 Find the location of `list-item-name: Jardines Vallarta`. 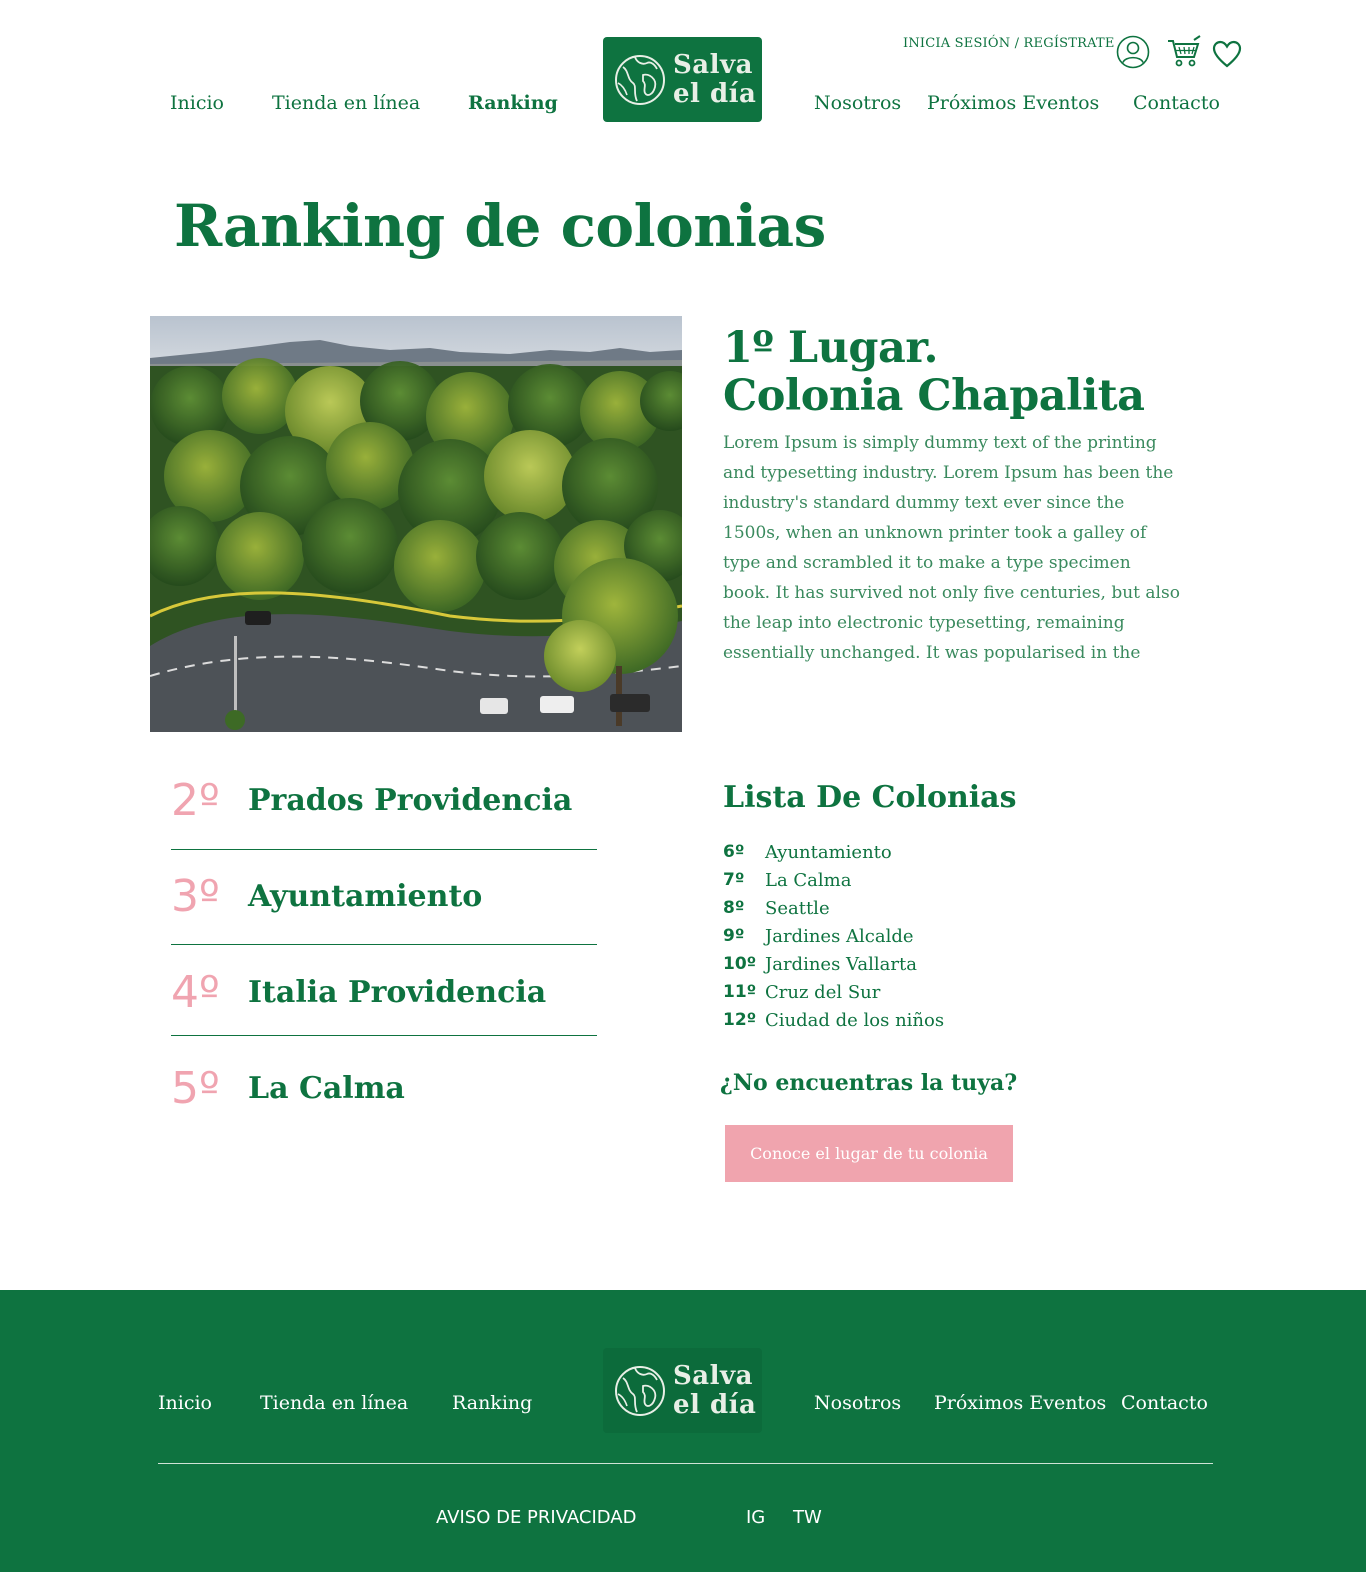

list-item-name: Jardines Vallarta is located at coordinates (841, 964).